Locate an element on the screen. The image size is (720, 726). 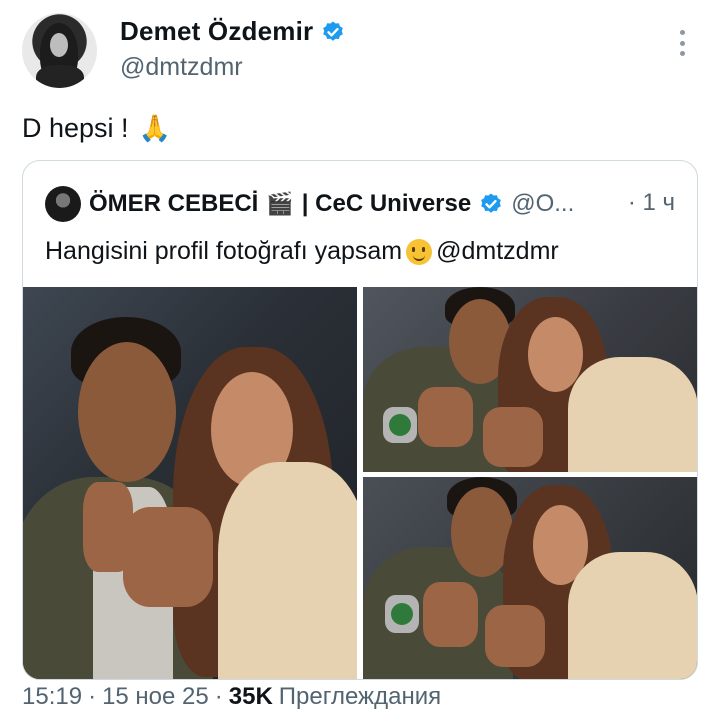
tweet-text: D hepsi ! 🙏 is located at coordinates (96, 128).